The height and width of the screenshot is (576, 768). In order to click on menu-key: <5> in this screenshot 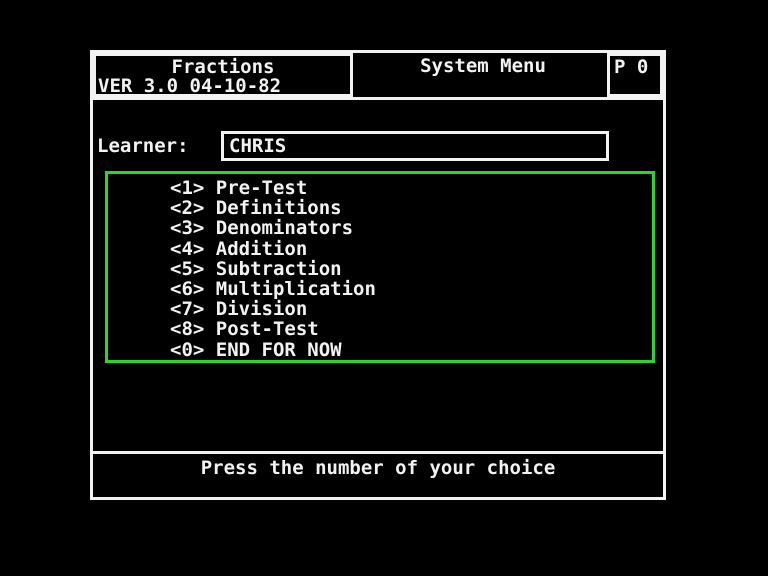, I will do `click(187, 268)`.